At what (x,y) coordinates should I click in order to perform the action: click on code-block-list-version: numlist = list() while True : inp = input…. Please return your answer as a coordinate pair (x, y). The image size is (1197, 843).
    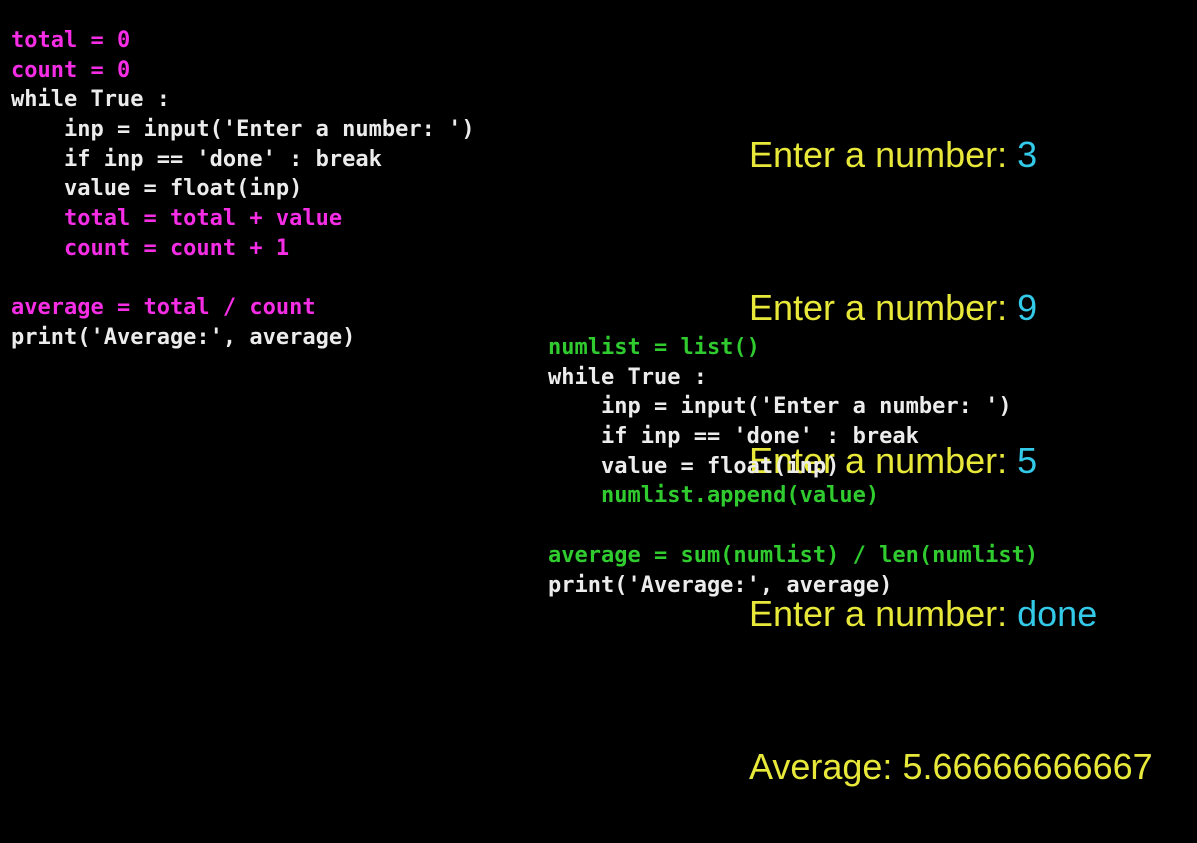
    Looking at the image, I should click on (793, 466).